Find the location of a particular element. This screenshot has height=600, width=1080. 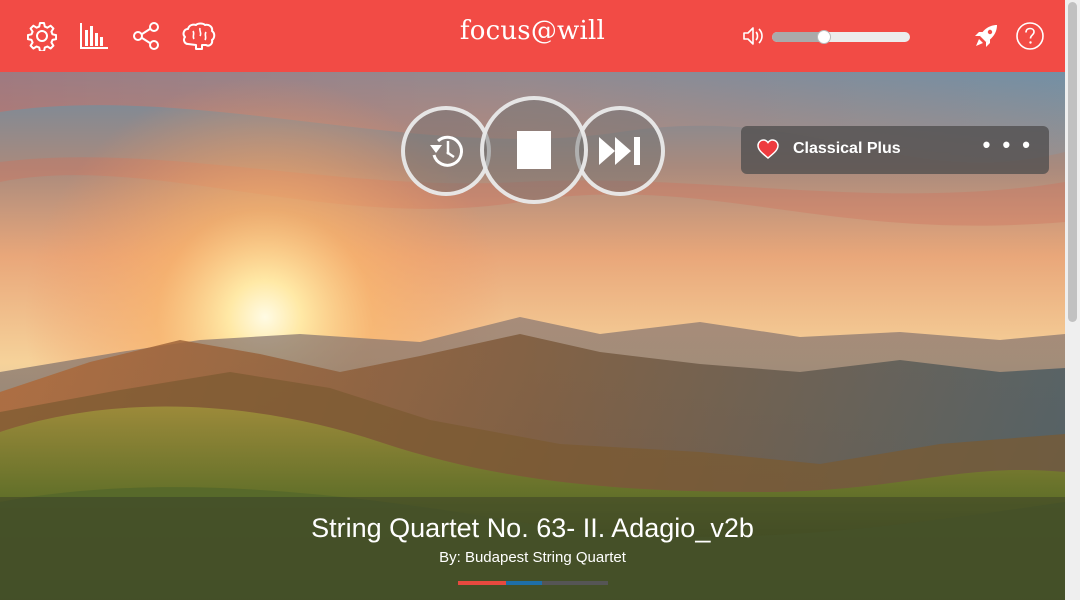

boost-button is located at coordinates (986, 36).